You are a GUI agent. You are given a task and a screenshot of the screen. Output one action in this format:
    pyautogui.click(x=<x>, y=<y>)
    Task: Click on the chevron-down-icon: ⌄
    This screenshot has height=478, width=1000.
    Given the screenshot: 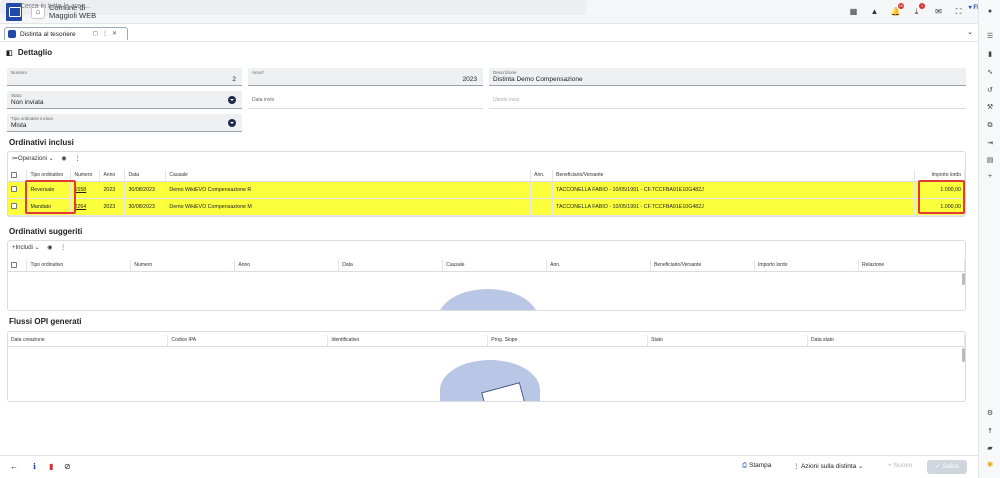 What is the action you would take?
    pyautogui.click(x=970, y=32)
    